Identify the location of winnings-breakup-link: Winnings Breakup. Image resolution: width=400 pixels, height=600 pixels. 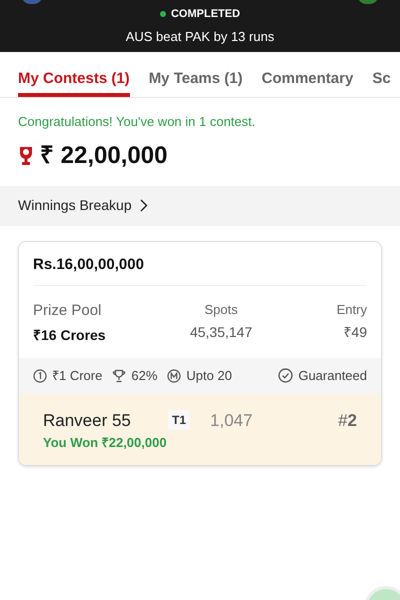
(200, 206).